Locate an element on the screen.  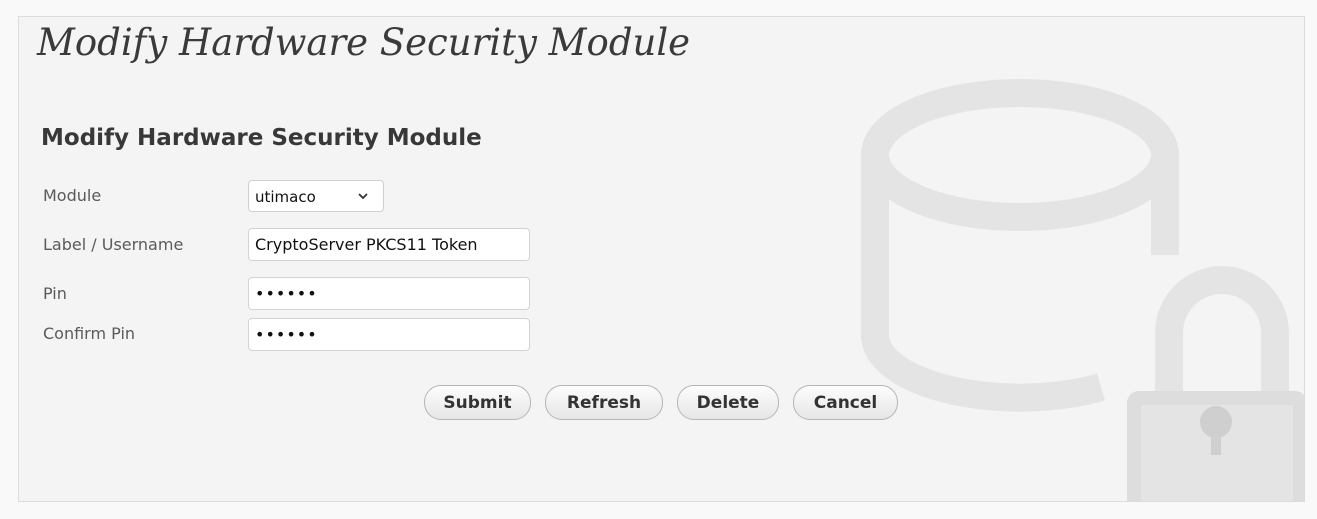
confirm-pin-input is located at coordinates (389, 334).